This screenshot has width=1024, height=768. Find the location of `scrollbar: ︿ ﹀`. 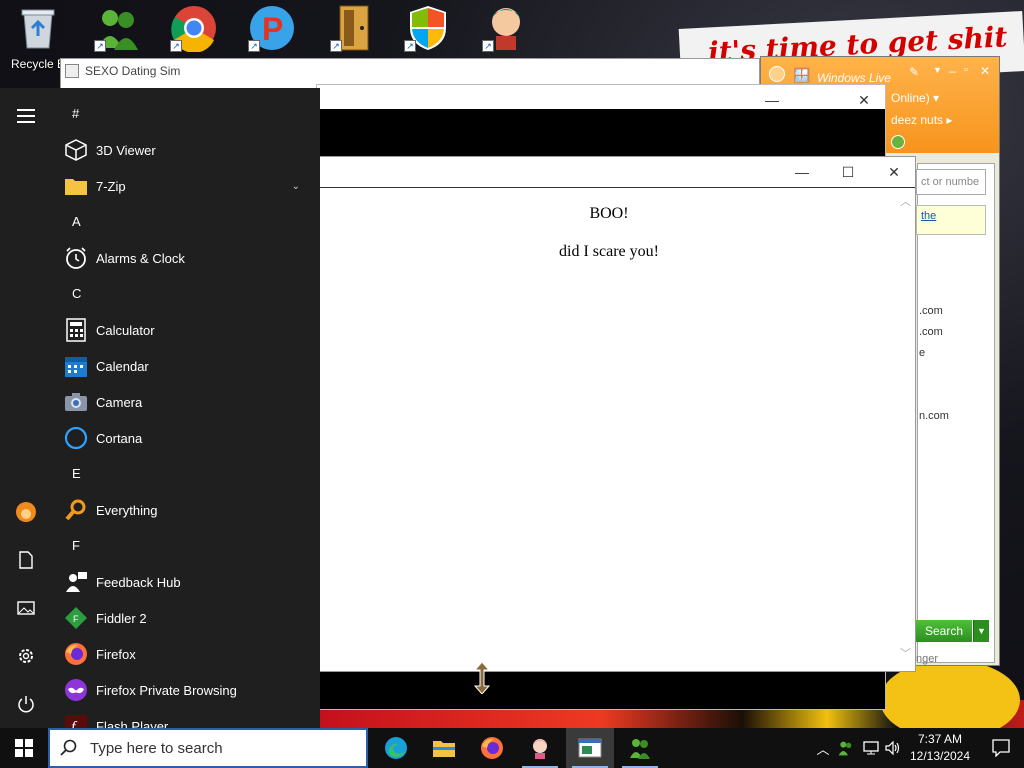

scrollbar: ︿ ﹀ is located at coordinates (906, 430).